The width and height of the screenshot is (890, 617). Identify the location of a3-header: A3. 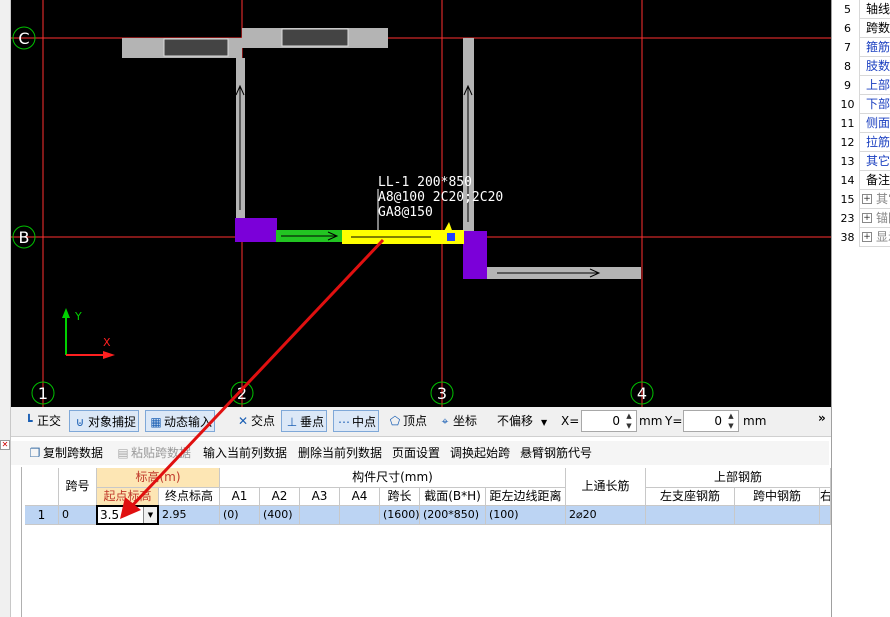
(320, 497).